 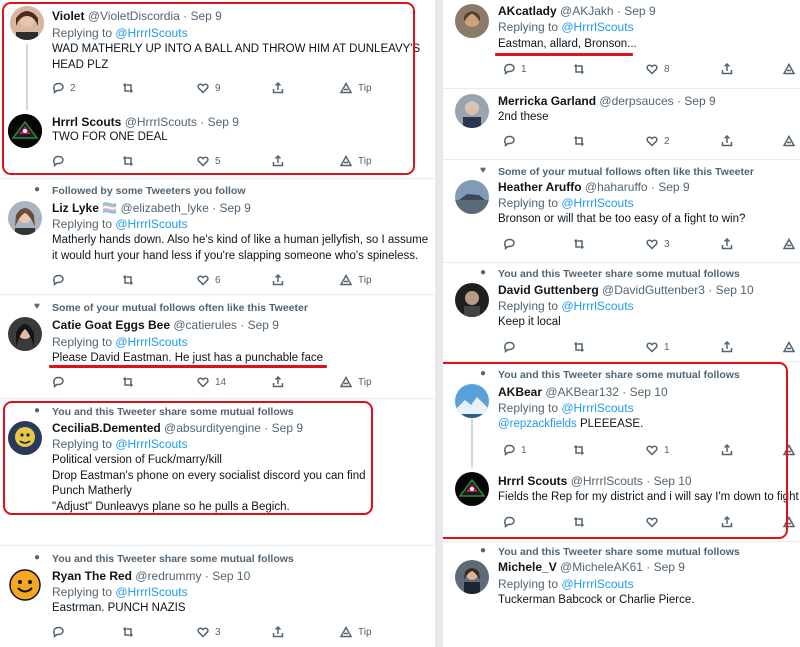 I want to click on display-name: David Guttenberg, so click(x=548, y=290).